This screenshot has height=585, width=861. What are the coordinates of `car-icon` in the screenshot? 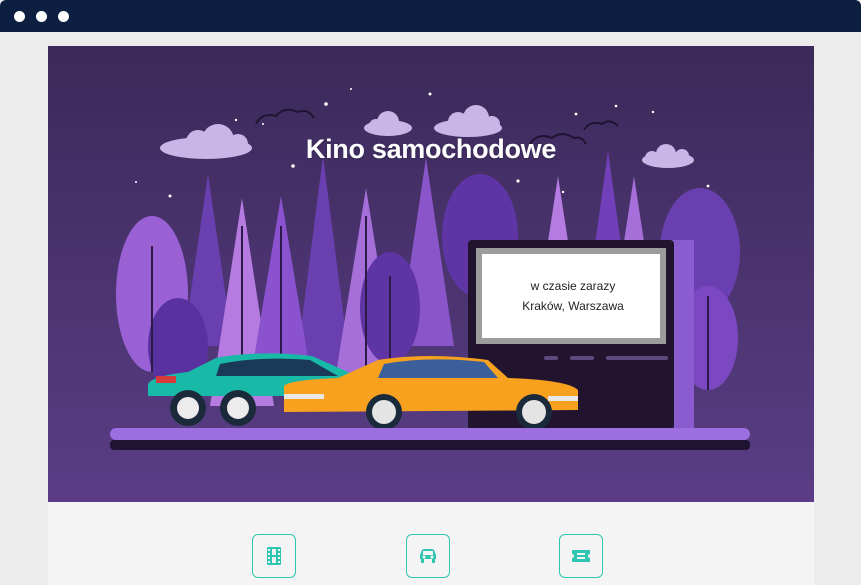 It's located at (428, 556).